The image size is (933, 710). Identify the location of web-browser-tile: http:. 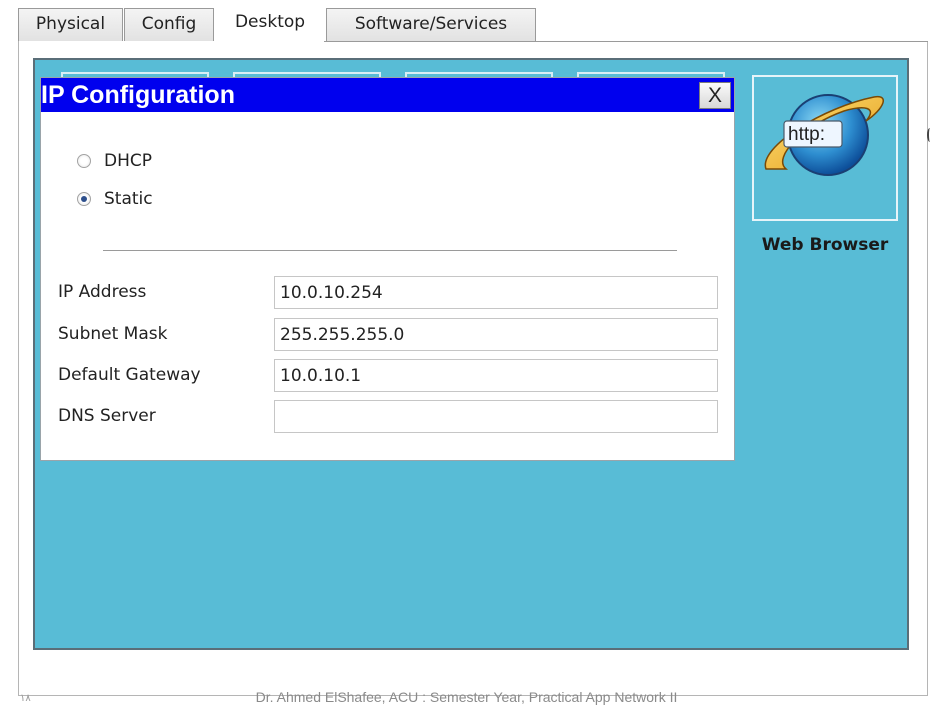
(825, 148).